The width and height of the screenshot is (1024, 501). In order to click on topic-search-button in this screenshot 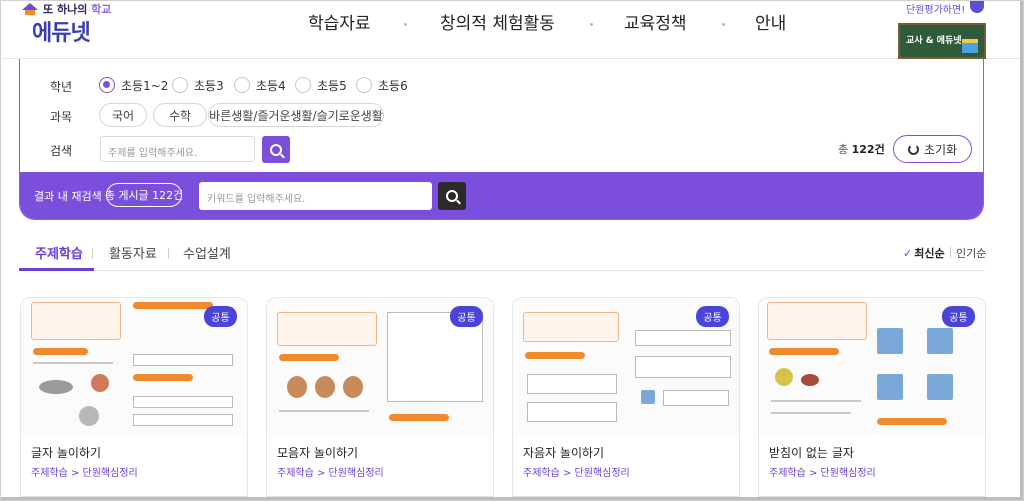, I will do `click(276, 149)`.